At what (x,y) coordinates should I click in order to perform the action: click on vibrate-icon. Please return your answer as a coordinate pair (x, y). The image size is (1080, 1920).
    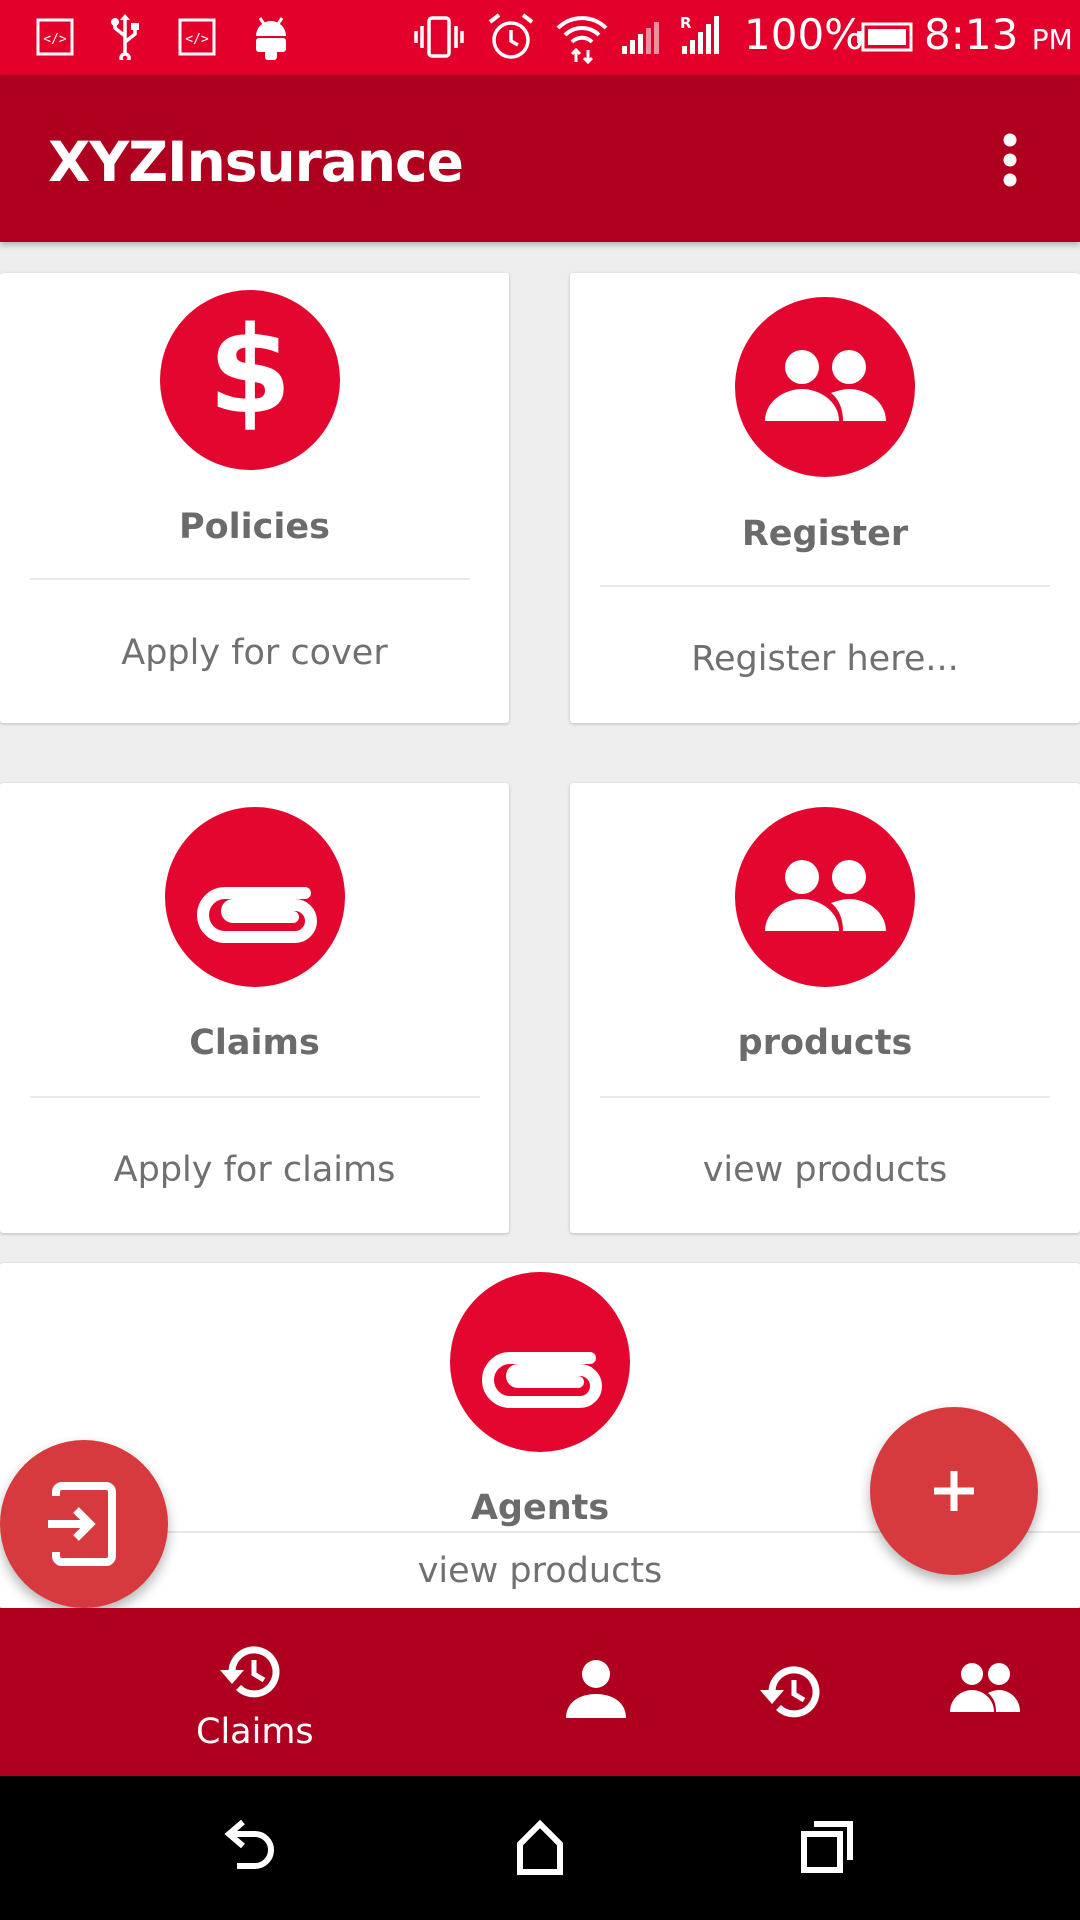
    Looking at the image, I should click on (439, 37).